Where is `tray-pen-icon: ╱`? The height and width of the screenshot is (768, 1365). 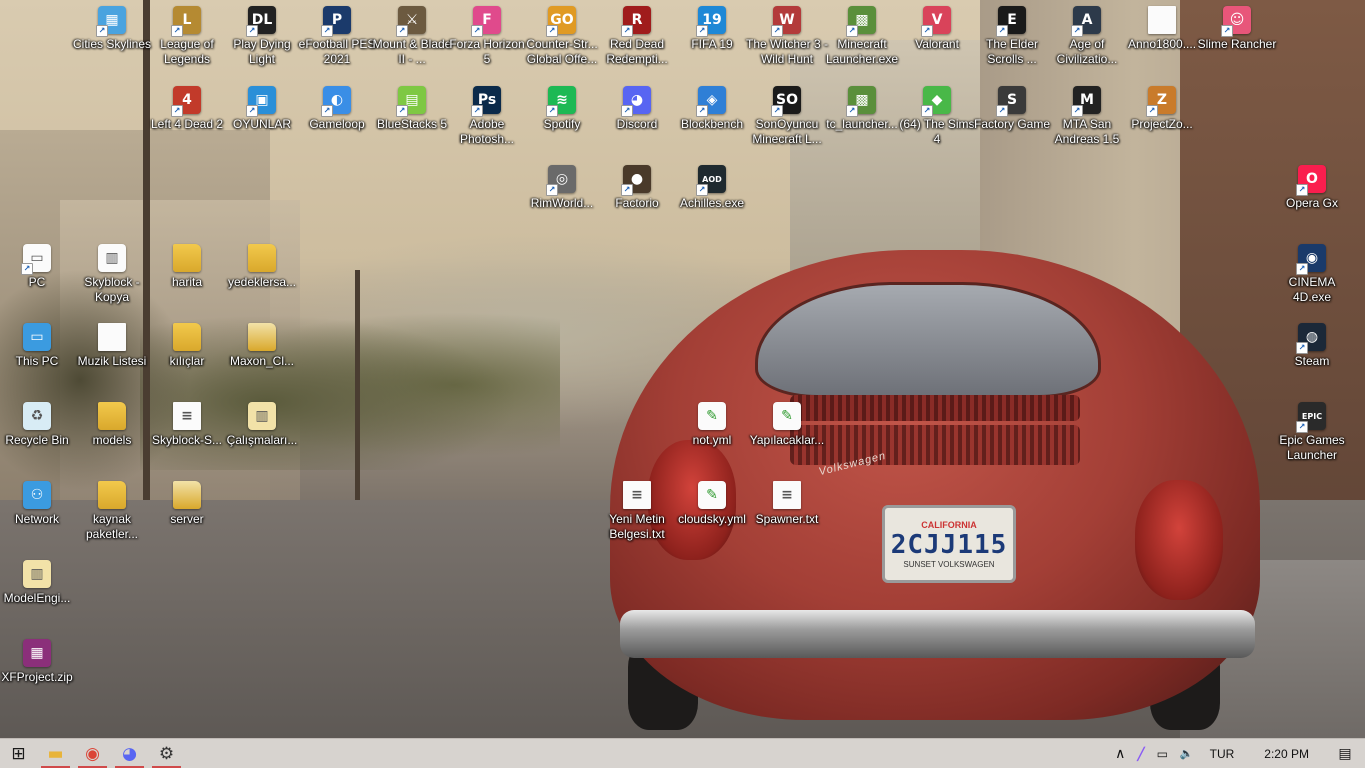 tray-pen-icon: ╱ is located at coordinates (1140, 753).